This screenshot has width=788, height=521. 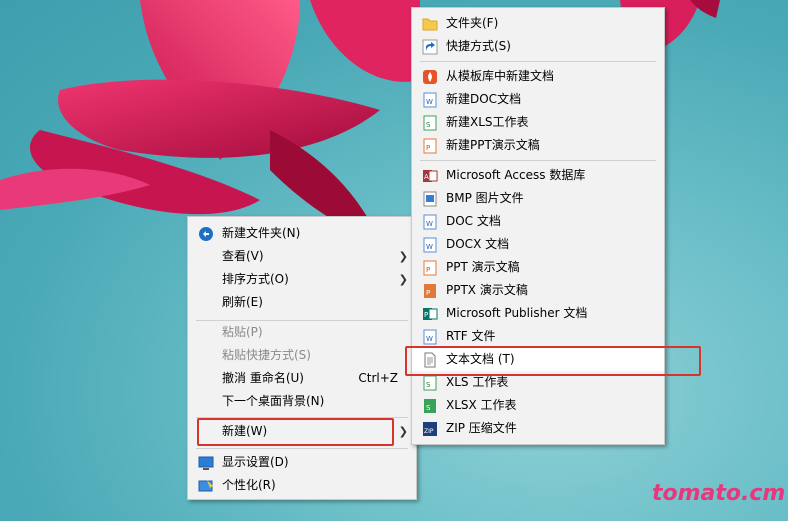 I want to click on menu-item-label: 显示设置(D), so click(x=255, y=462).